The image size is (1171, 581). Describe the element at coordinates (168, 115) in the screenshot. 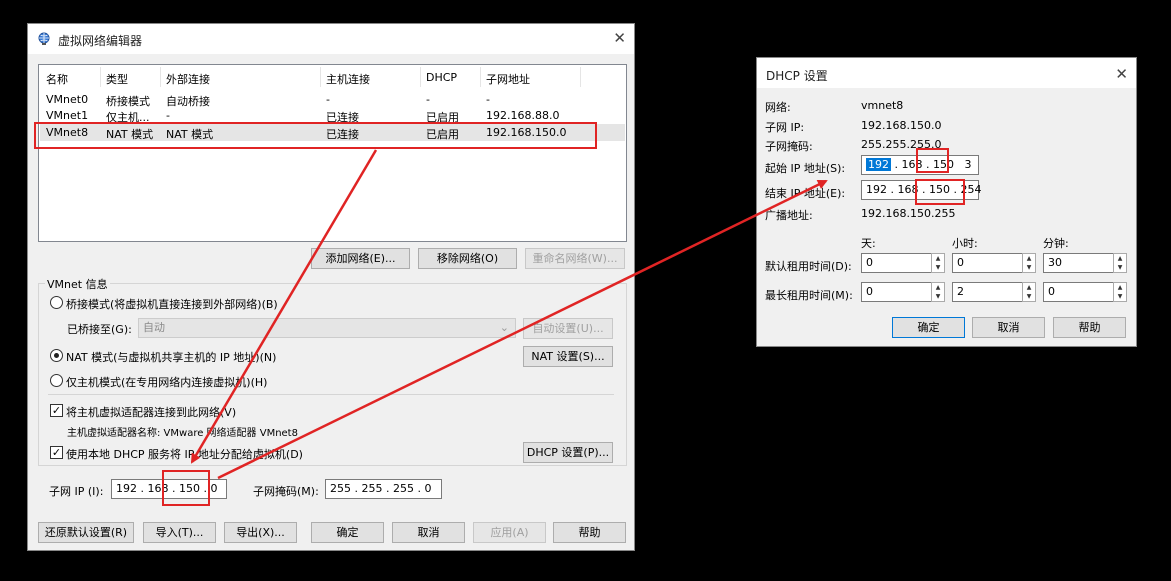

I see `cell-external: -` at that location.